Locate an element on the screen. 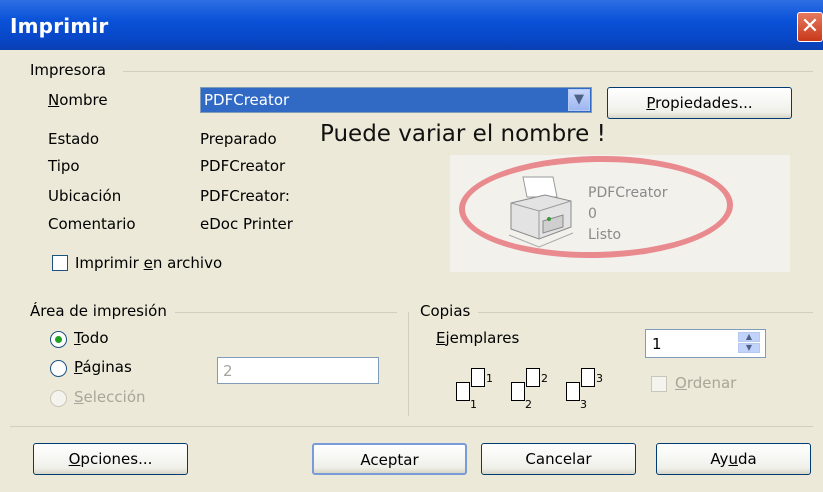  copies-group-label: Copias is located at coordinates (445, 311).